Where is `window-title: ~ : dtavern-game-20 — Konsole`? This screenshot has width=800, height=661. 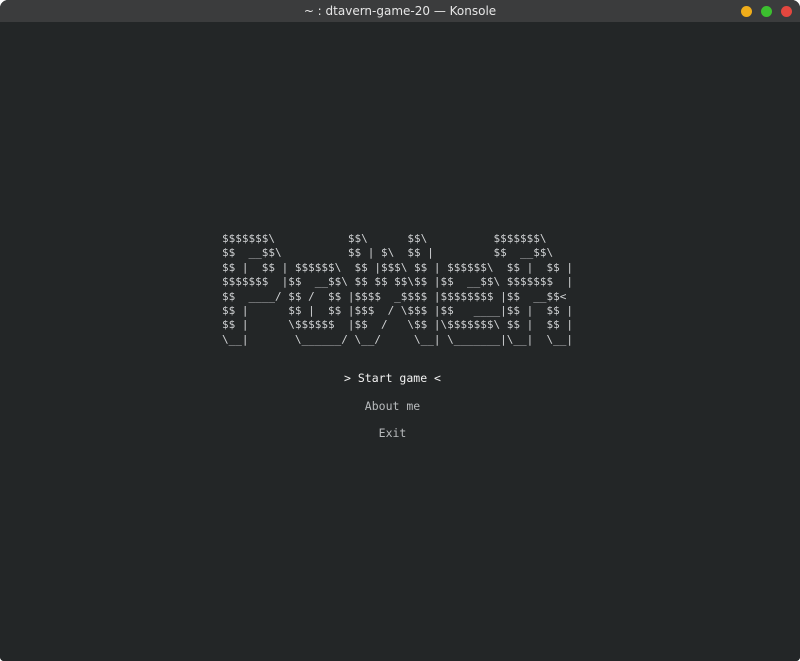 window-title: ~ : dtavern-game-20 — Konsole is located at coordinates (400, 11).